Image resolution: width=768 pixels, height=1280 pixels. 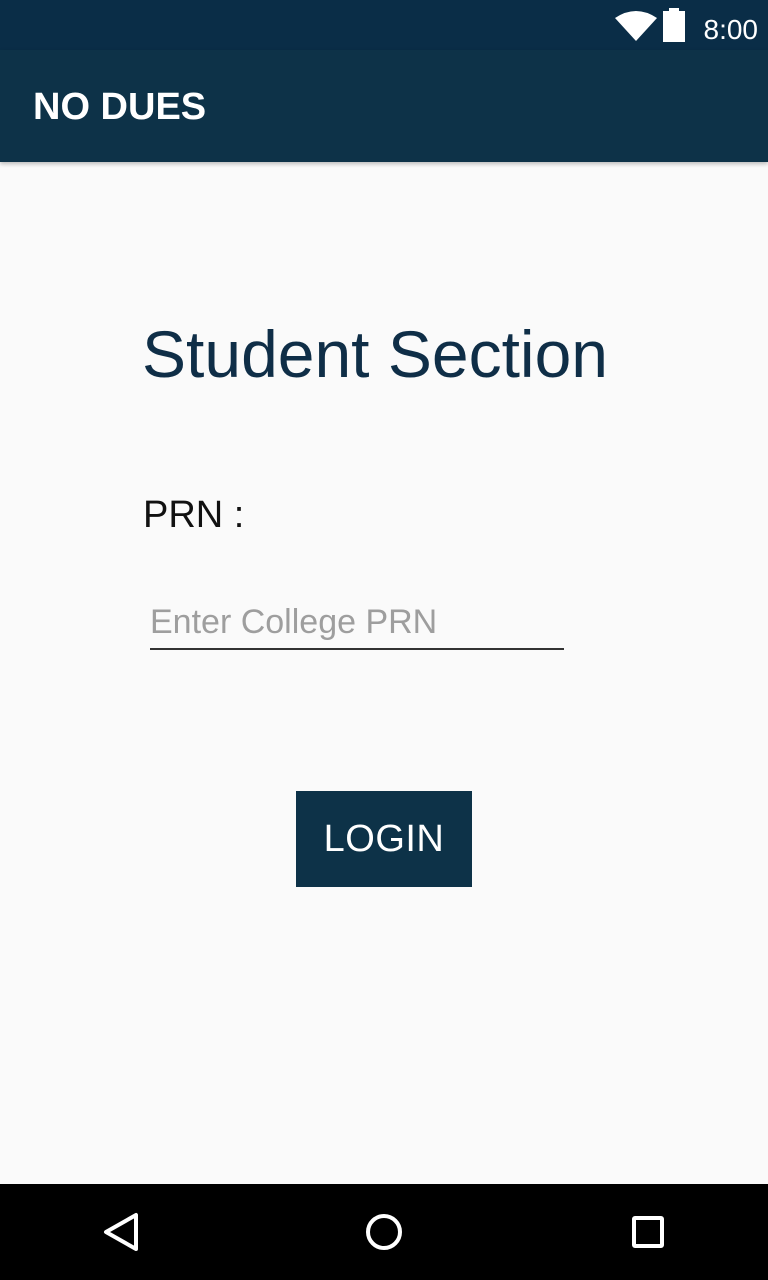 I want to click on wifi-icon, so click(x=636, y=26).